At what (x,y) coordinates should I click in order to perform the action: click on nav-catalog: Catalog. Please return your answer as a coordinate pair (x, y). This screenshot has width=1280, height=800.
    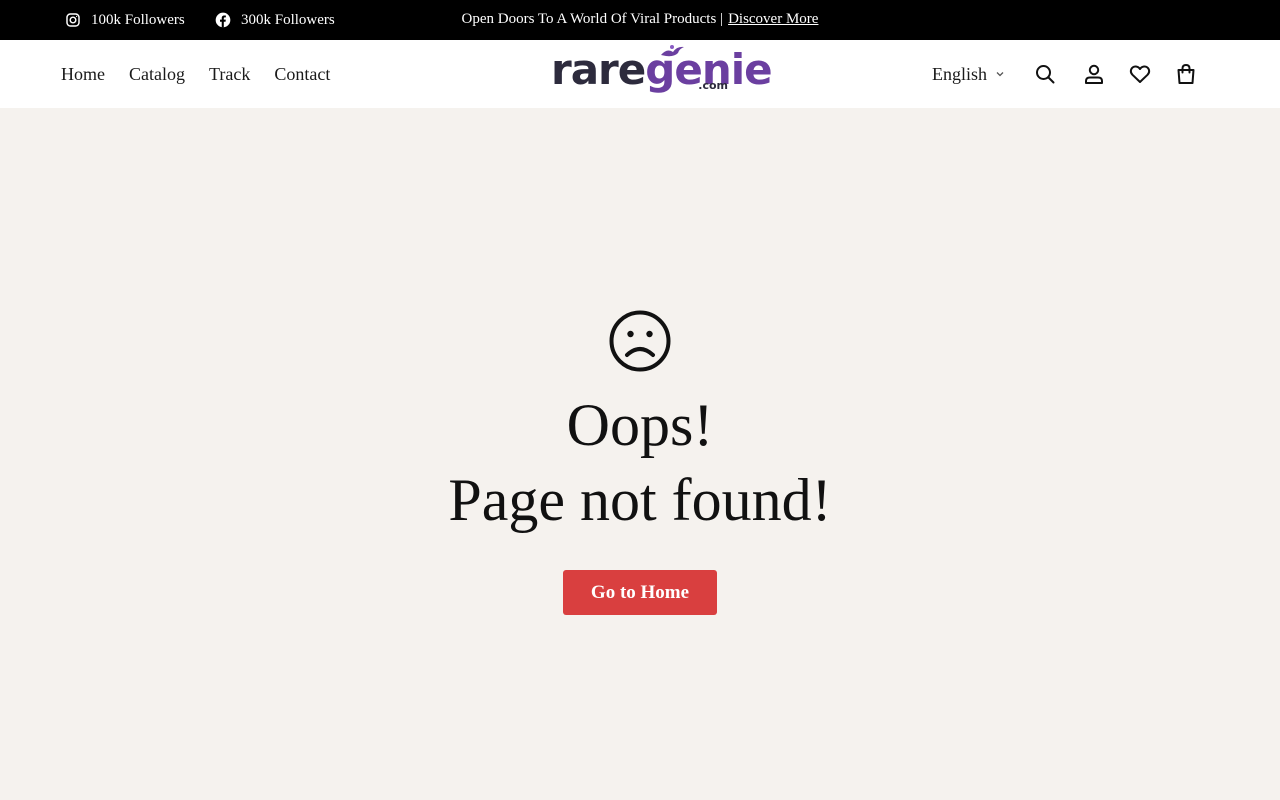
    Looking at the image, I should click on (157, 74).